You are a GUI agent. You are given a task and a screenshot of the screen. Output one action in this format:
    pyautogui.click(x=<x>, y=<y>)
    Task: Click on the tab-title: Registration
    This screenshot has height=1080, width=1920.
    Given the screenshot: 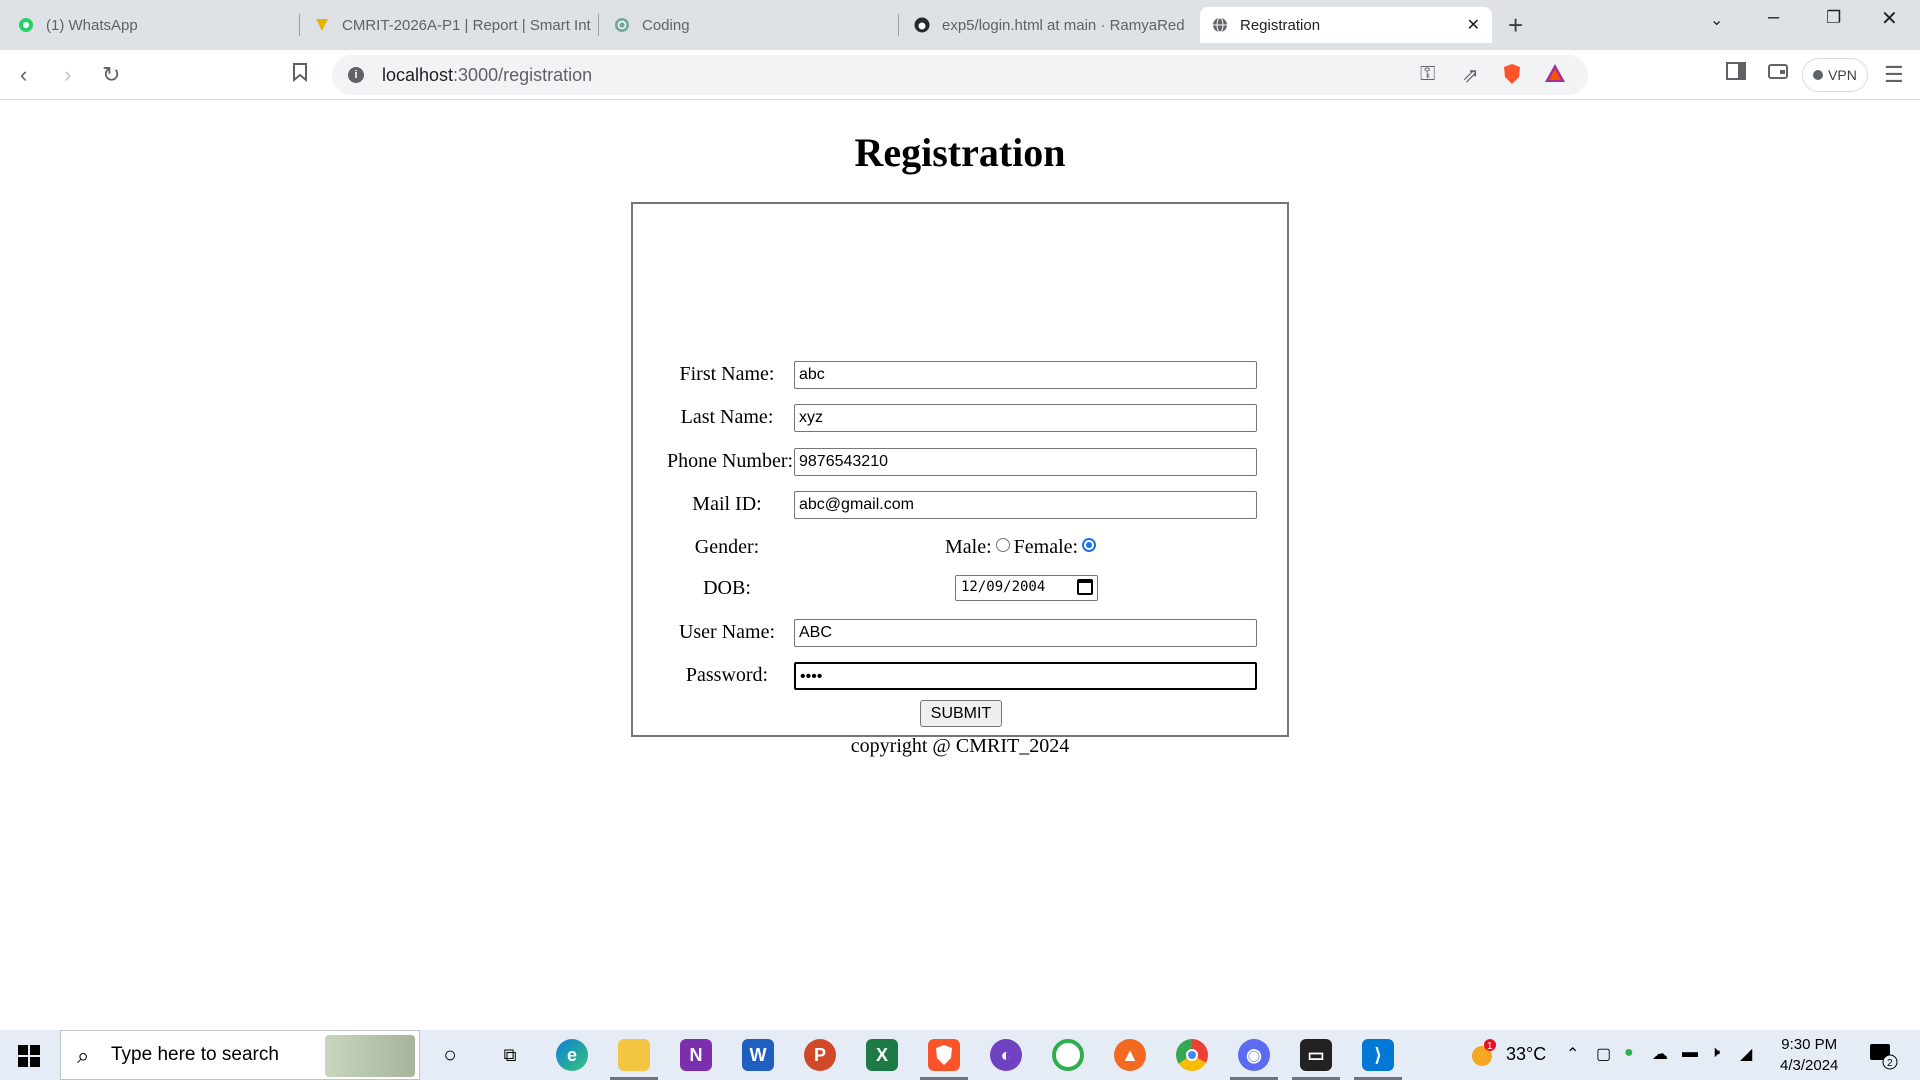 What is the action you would take?
    pyautogui.click(x=1280, y=25)
    